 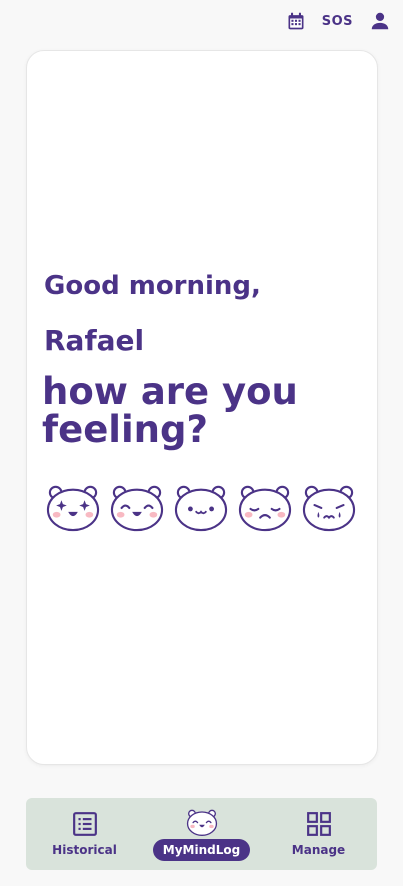 What do you see at coordinates (318, 850) in the screenshot?
I see `nav-manage-label: Manage` at bounding box center [318, 850].